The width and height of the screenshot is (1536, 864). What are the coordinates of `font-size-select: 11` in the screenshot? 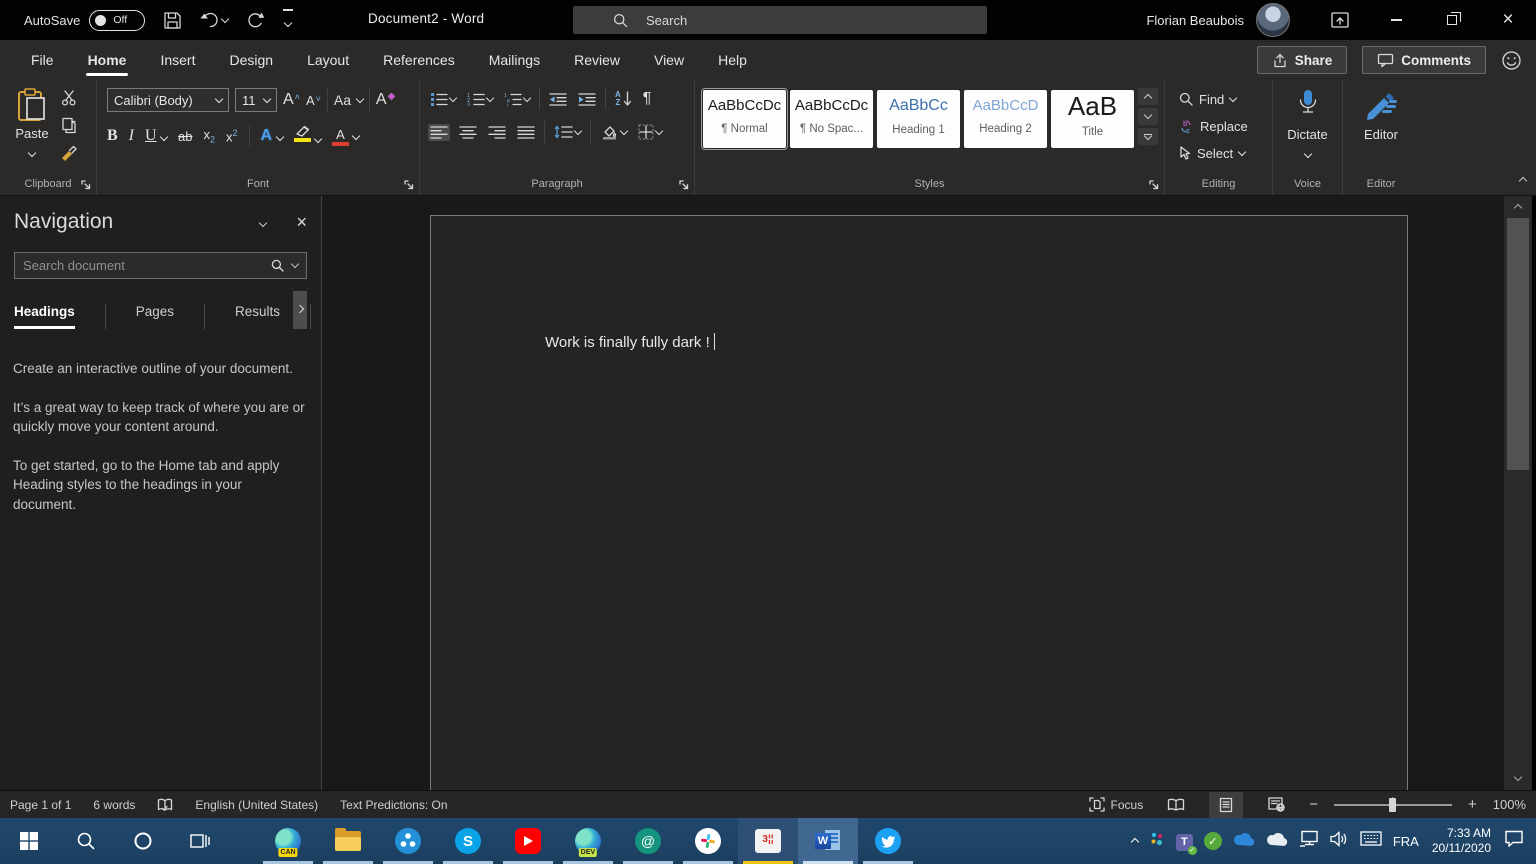 It's located at (256, 100).